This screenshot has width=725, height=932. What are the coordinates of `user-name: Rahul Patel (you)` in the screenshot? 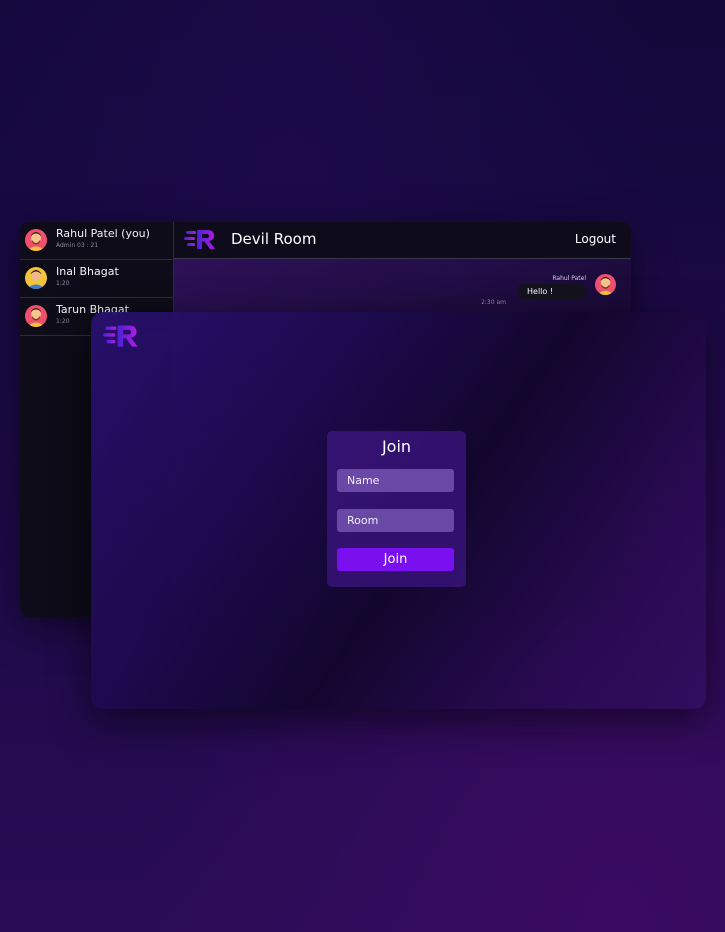 It's located at (103, 233).